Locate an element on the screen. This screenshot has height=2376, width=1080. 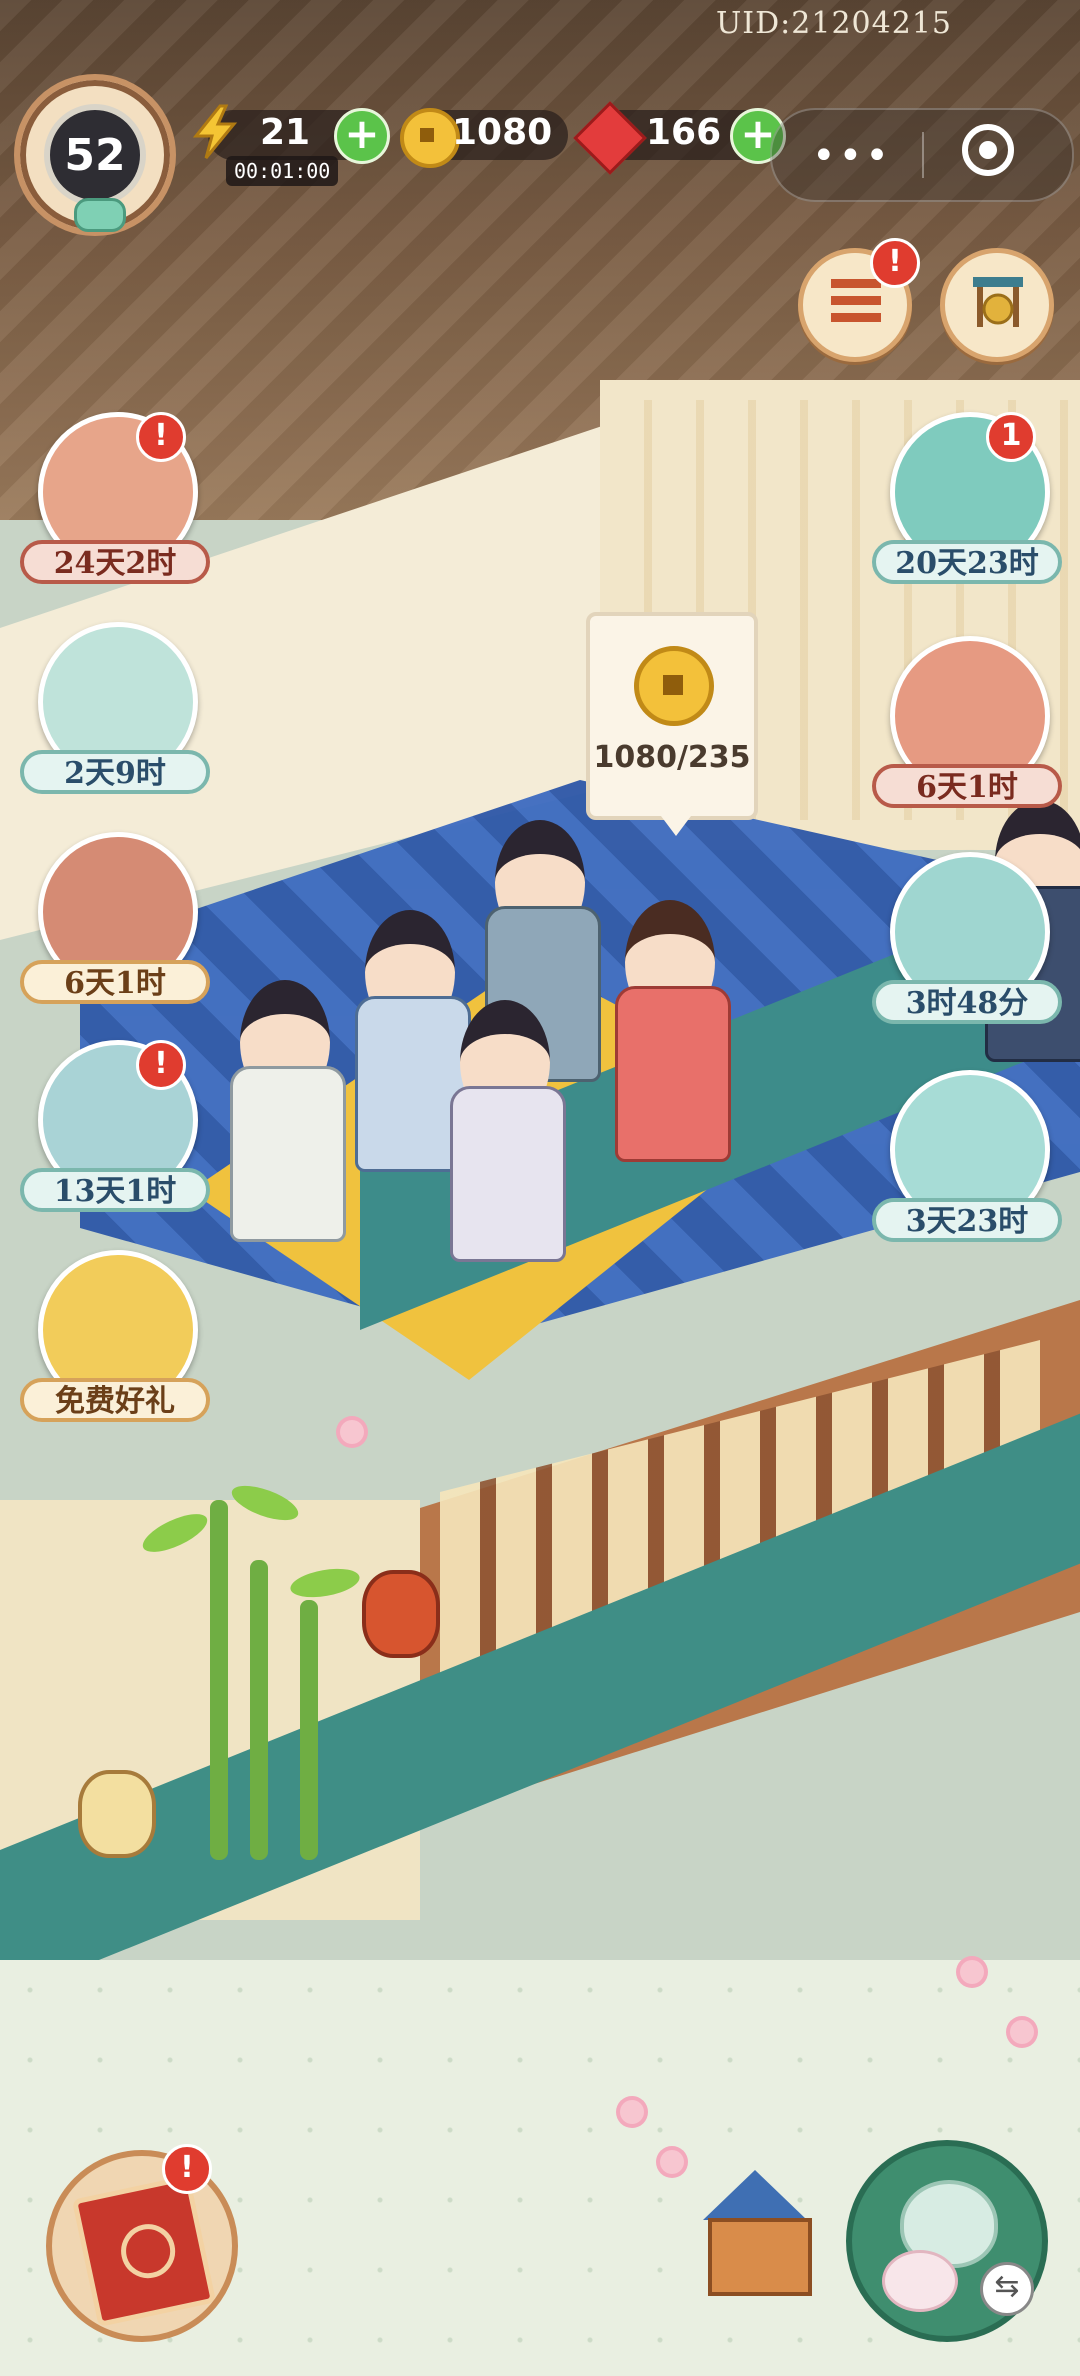
event-timer-label: 3天23时 is located at coordinates (967, 1220).